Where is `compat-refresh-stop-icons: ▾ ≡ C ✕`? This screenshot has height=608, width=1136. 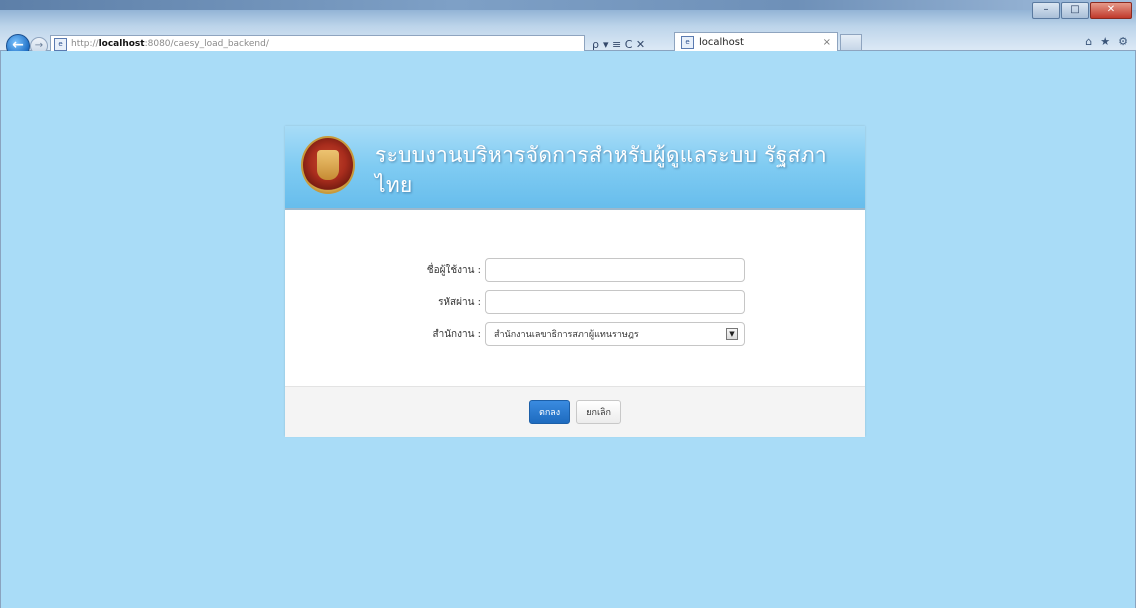
compat-refresh-stop-icons: ▾ ≡ C ✕ is located at coordinates (624, 44).